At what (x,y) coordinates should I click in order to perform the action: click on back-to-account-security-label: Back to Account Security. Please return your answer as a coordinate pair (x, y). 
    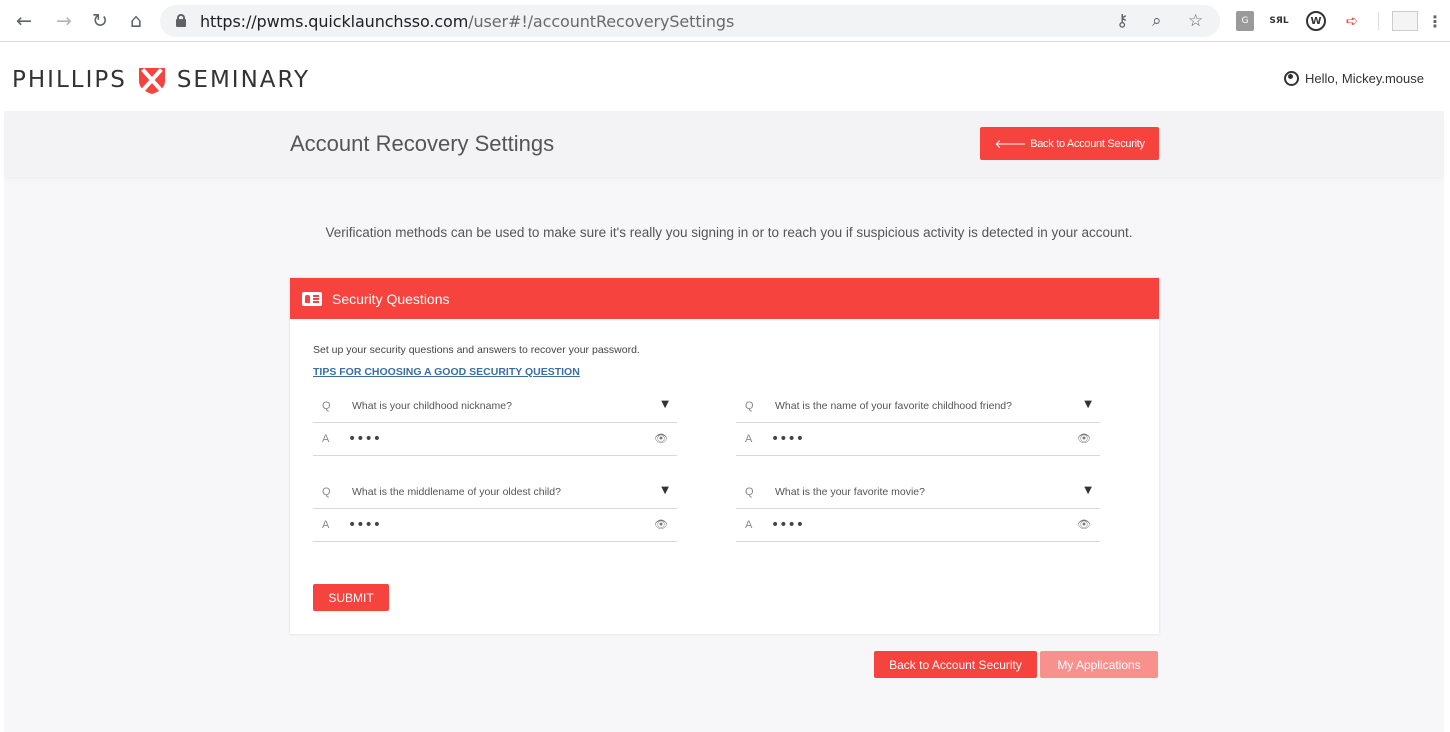
    Looking at the image, I should click on (1087, 143).